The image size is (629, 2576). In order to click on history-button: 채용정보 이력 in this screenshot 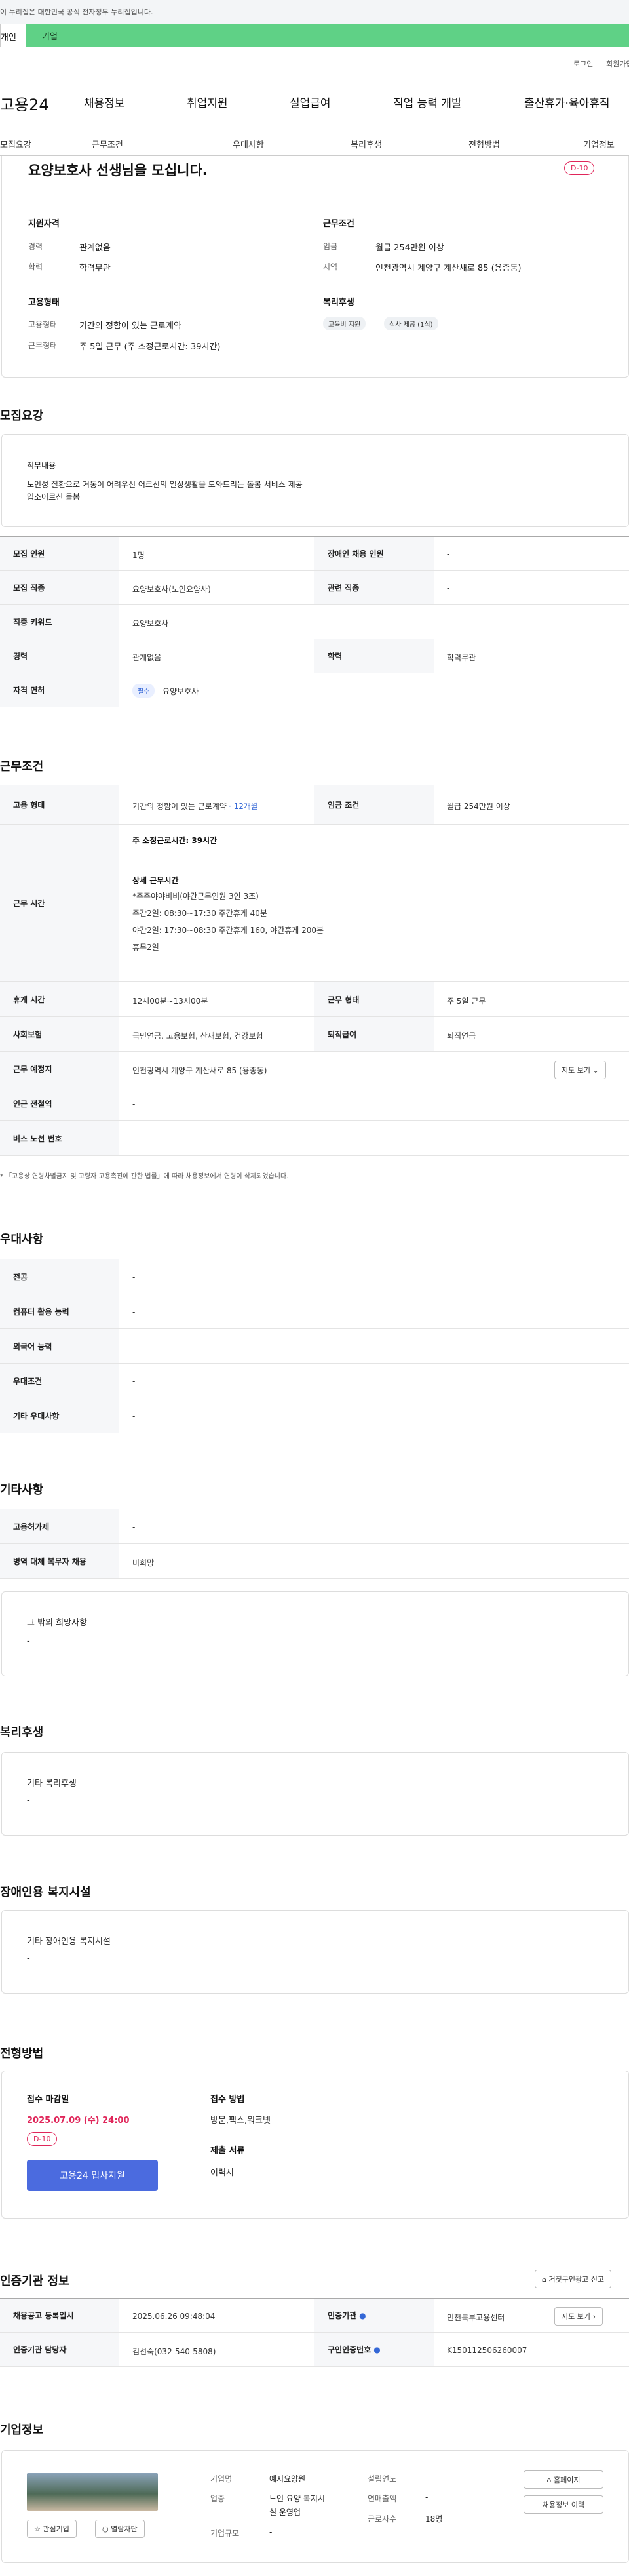, I will do `click(563, 2504)`.